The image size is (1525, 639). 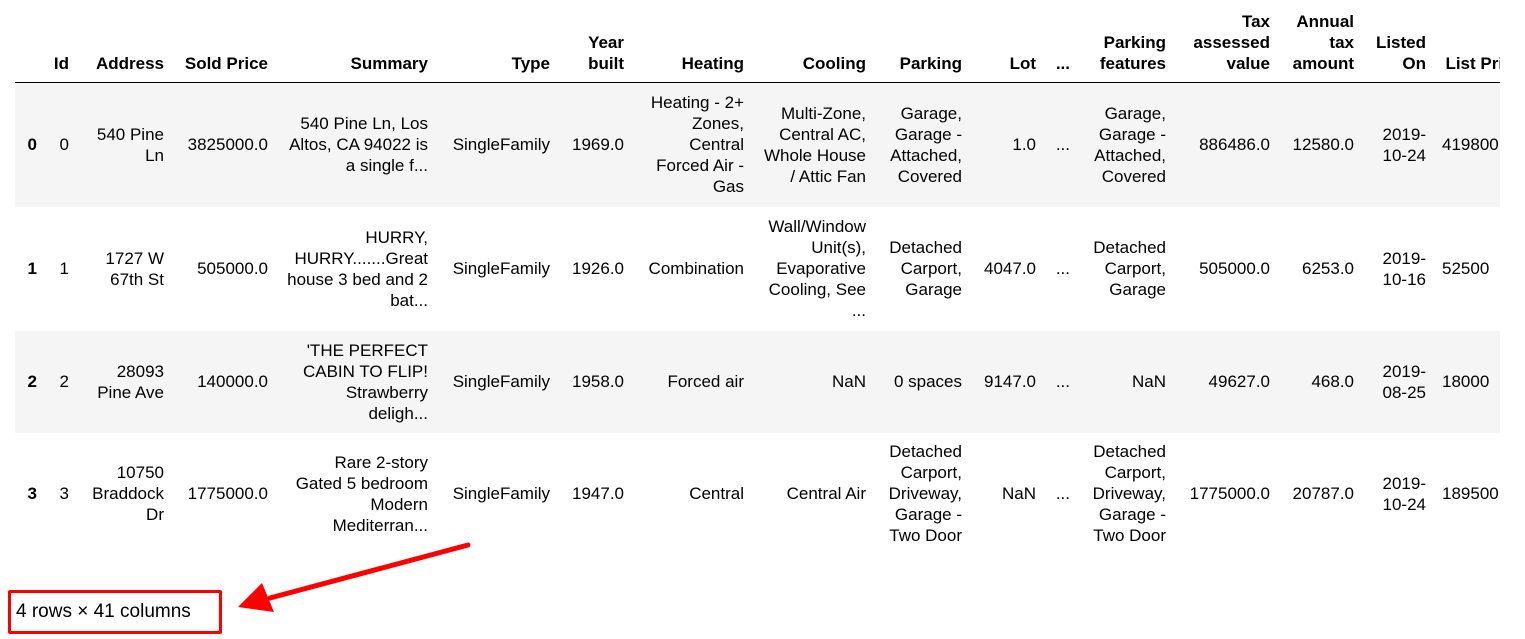 I want to click on dataframe-shape: 4 rows × 41 columns, so click(x=103, y=611).